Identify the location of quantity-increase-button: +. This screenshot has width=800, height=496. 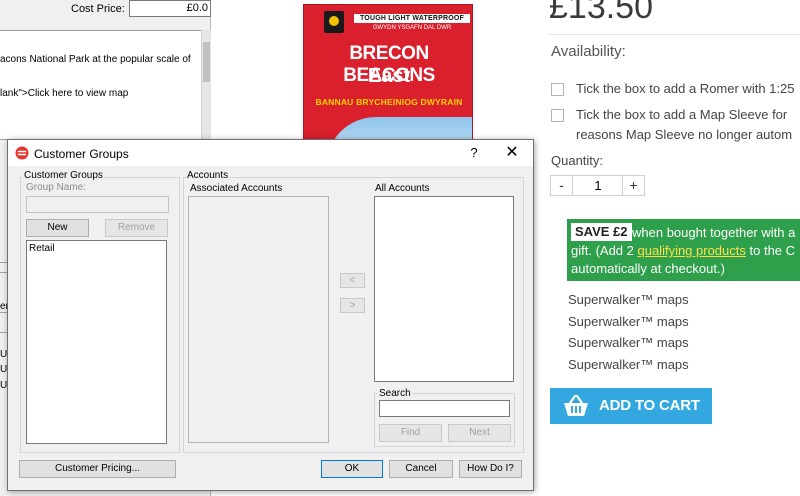
(633, 185).